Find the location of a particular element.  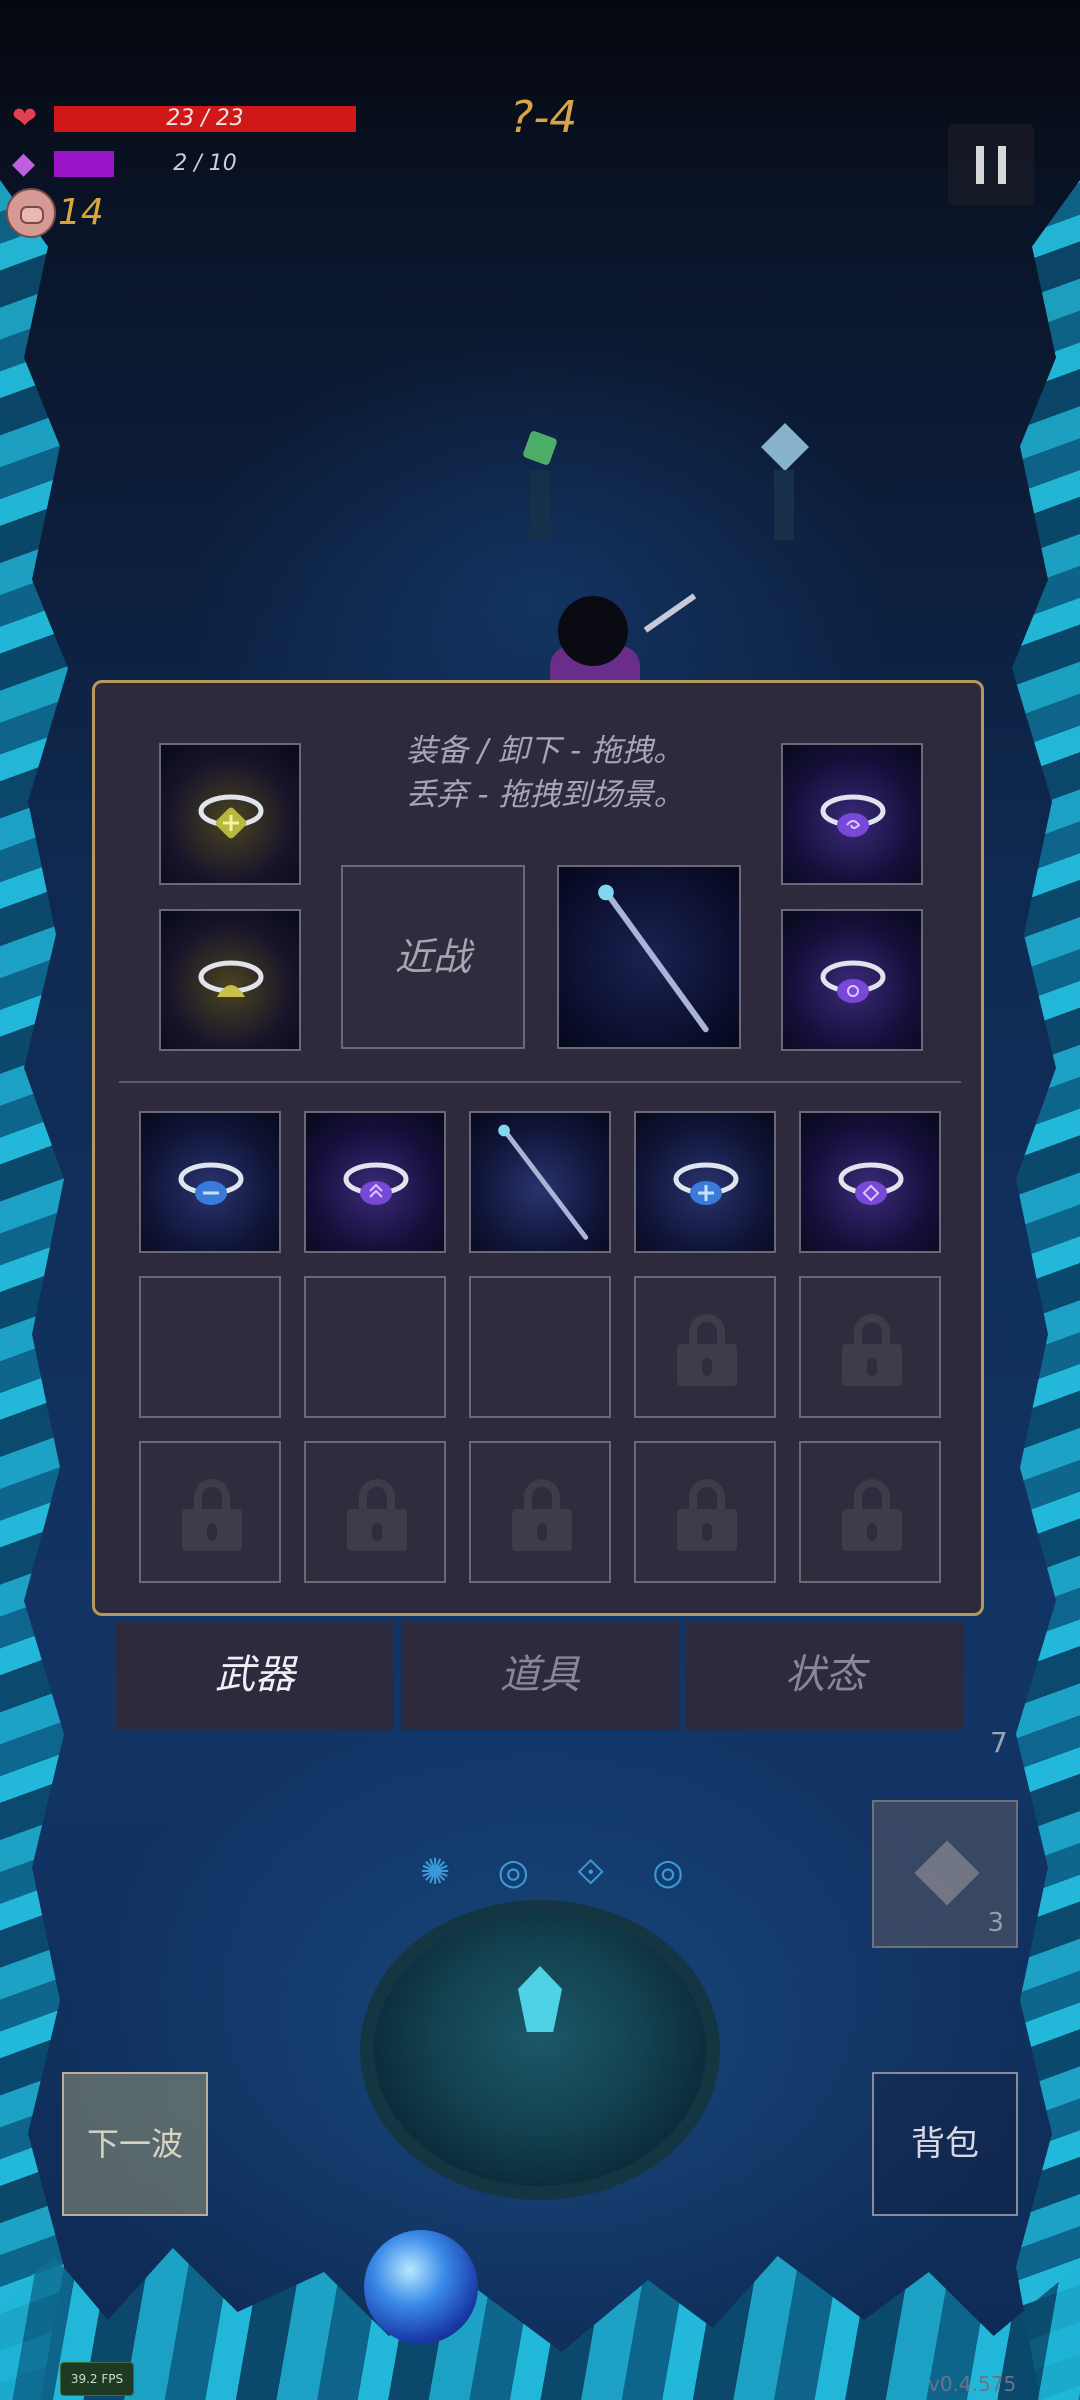

pig-coin-icon is located at coordinates (31, 213).